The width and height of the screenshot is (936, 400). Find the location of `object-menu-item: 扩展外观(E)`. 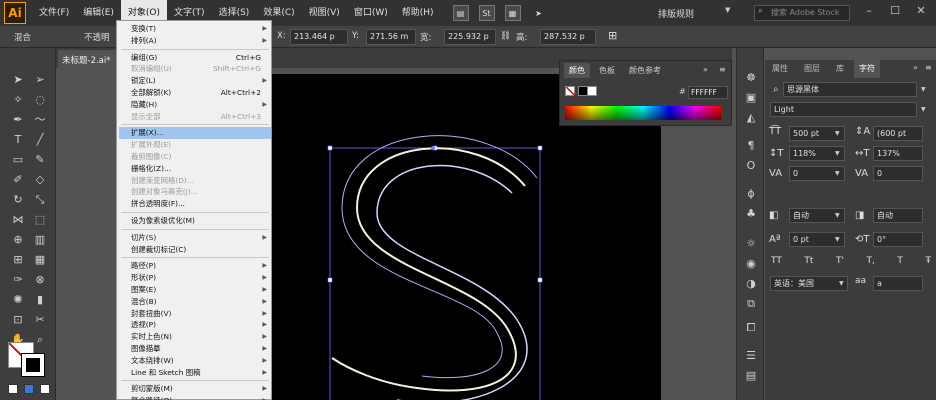

object-menu-item: 扩展外观(E) is located at coordinates (201, 145).